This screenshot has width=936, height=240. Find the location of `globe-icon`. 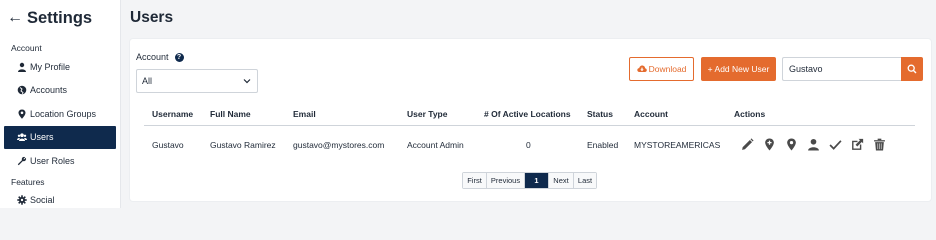

globe-icon is located at coordinates (22, 90).